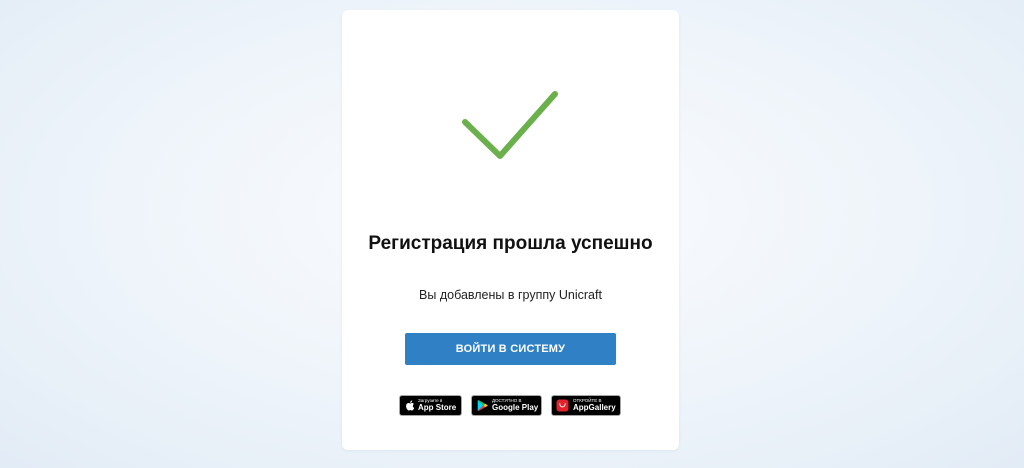 This screenshot has height=468, width=1024. What do you see at coordinates (510, 349) in the screenshot?
I see `login-button: ВОЙТИ В СИСТЕМУ` at bounding box center [510, 349].